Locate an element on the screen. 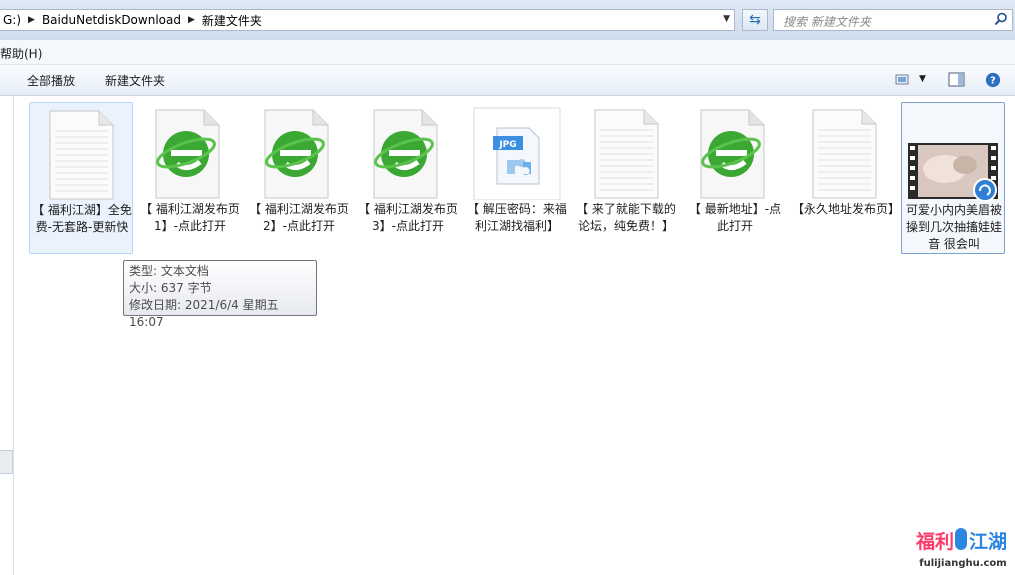 The height and width of the screenshot is (575, 1015). breadcrumb-drive: G:) is located at coordinates (12, 20).